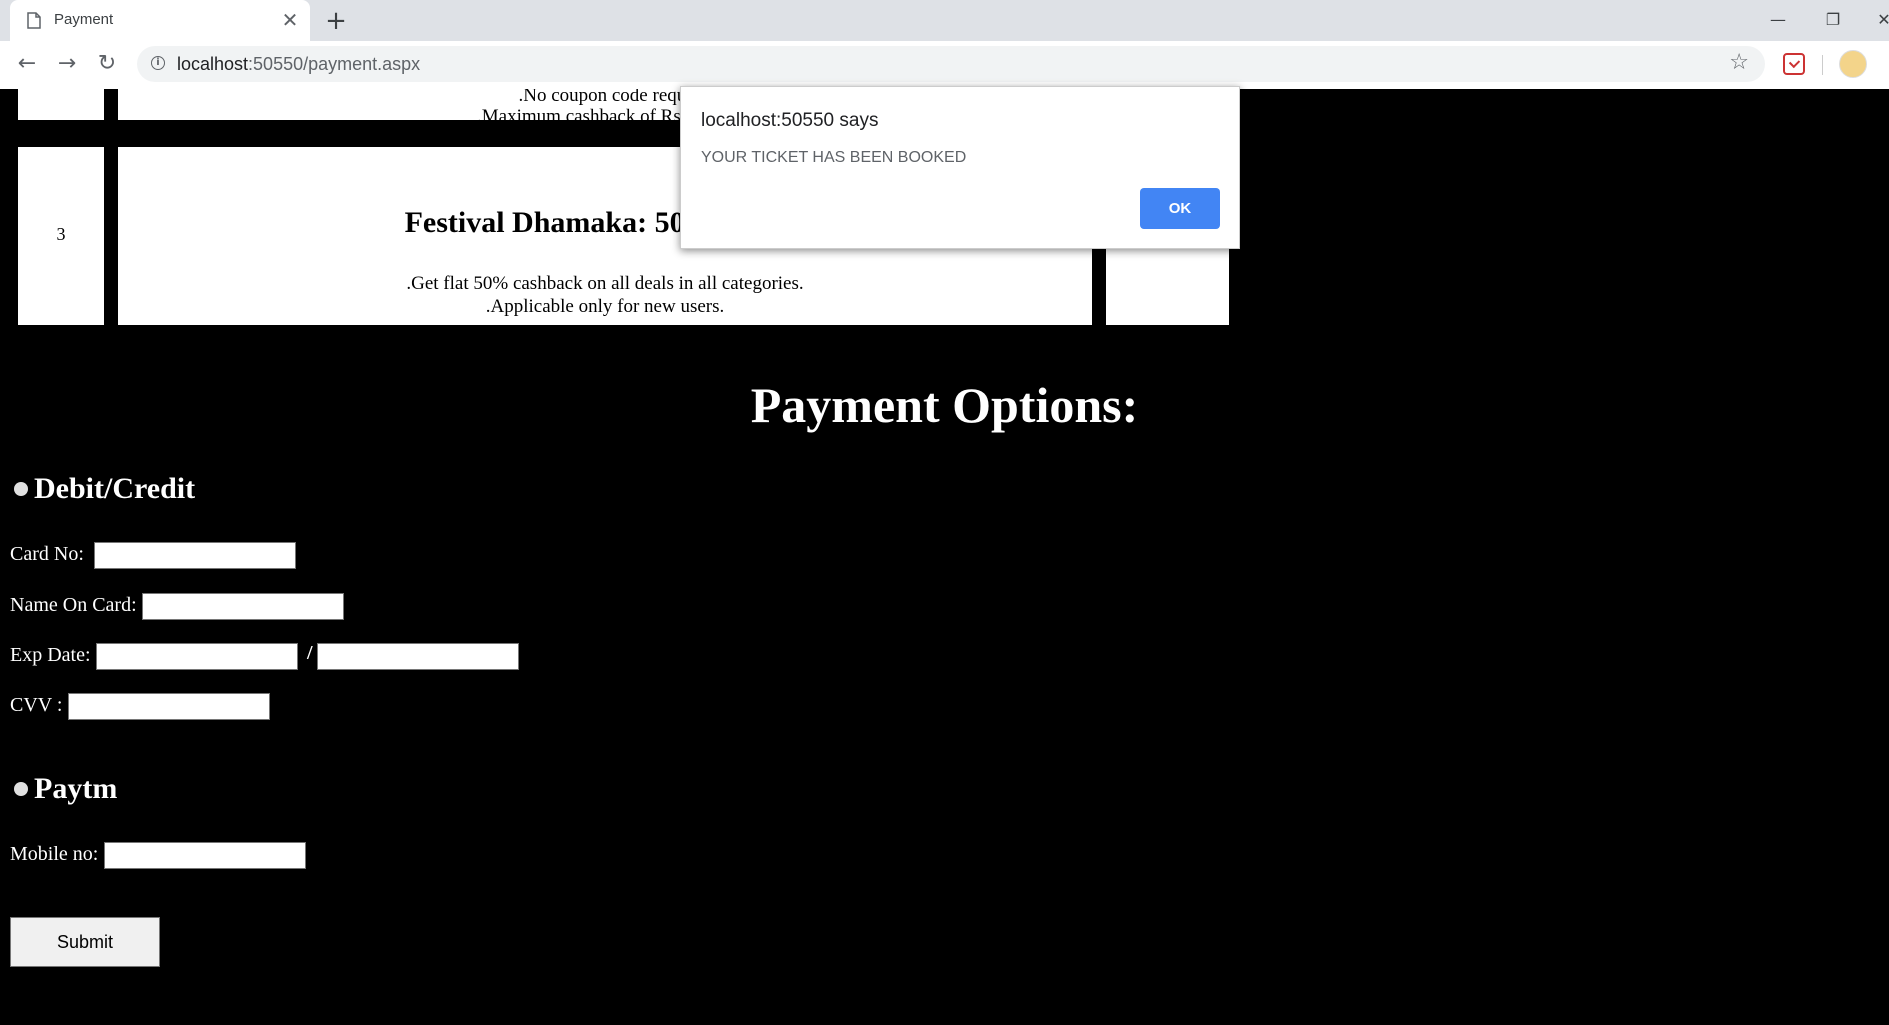 The width and height of the screenshot is (1889, 1025). I want to click on browser-toolbar: ← → ↻ i localhost:50550/payment.aspx ☆, so click(944, 65).